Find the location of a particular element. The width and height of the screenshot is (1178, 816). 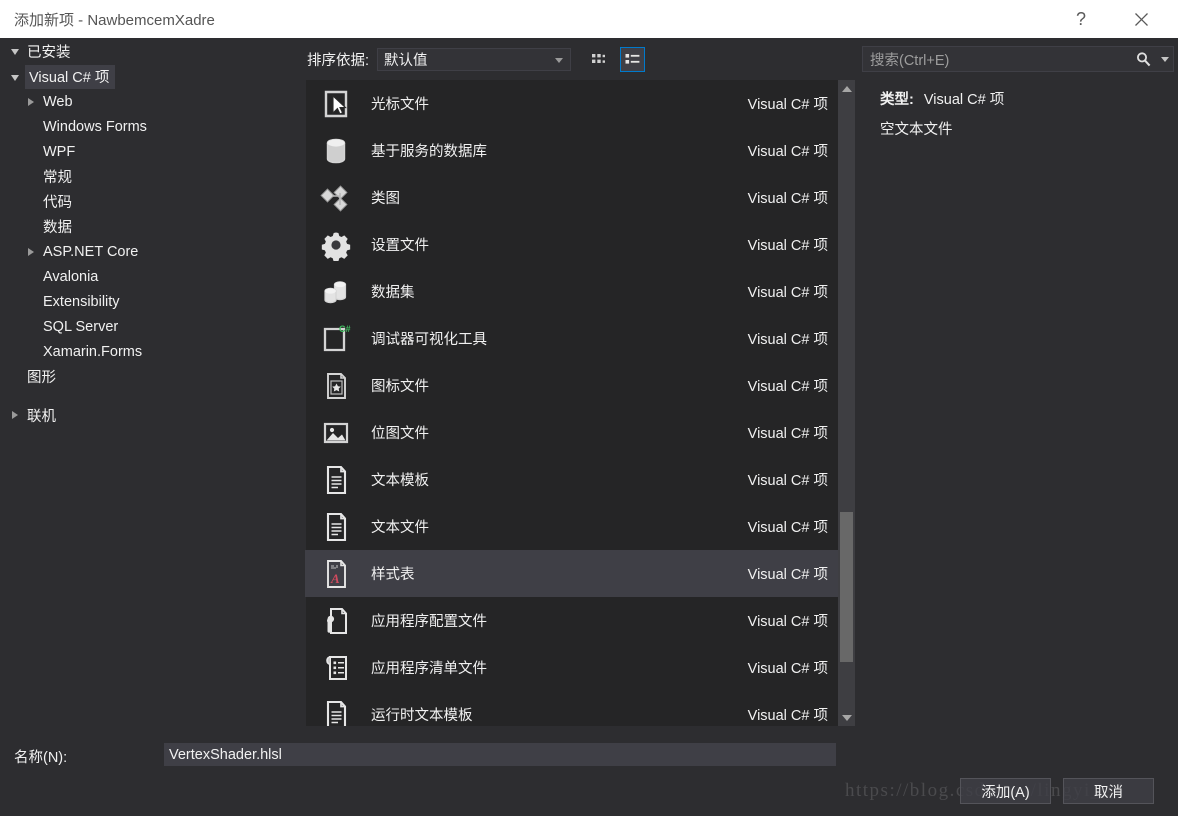

template-list-item: 图标文件 Visual C# 项 is located at coordinates (571, 385).